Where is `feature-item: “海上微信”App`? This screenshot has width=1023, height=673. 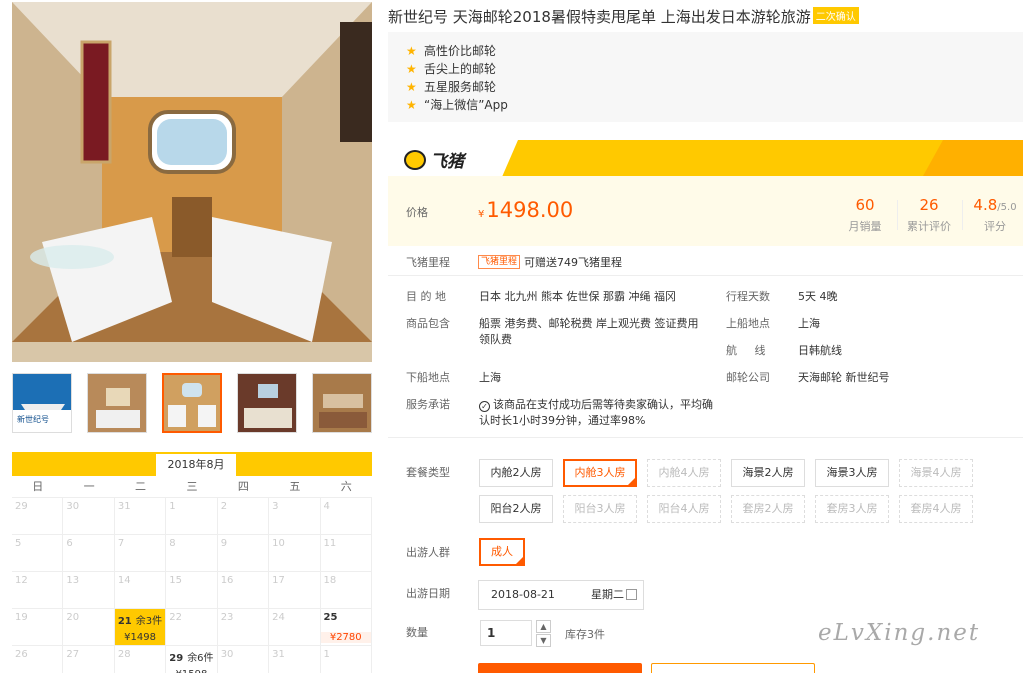 feature-item: “海上微信”App is located at coordinates (714, 105).